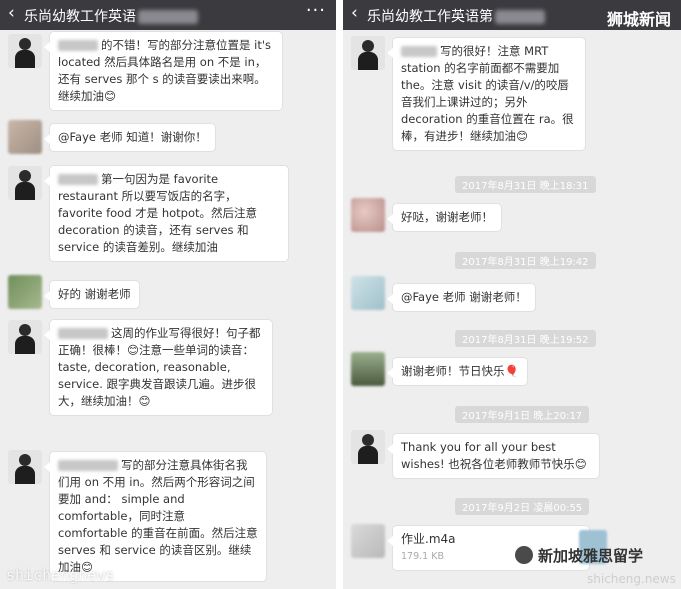 This screenshot has width=681, height=589. I want to click on left-chat-title: 乐尚幼教工作英语, so click(111, 16).